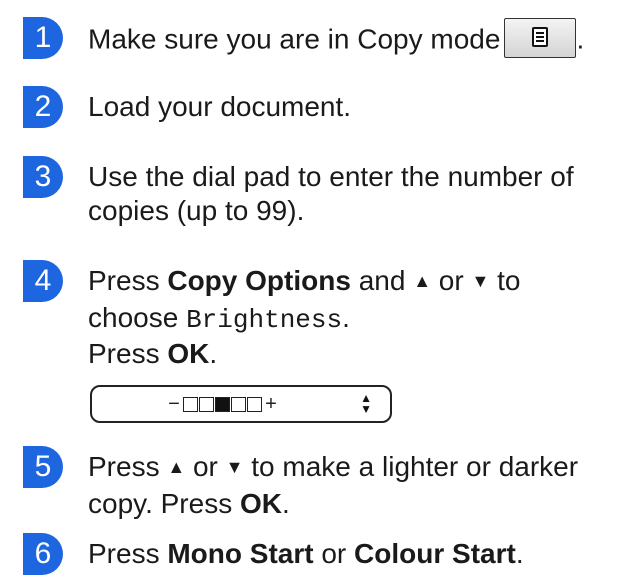  I want to click on step-number-badge: 4, so click(43, 281).